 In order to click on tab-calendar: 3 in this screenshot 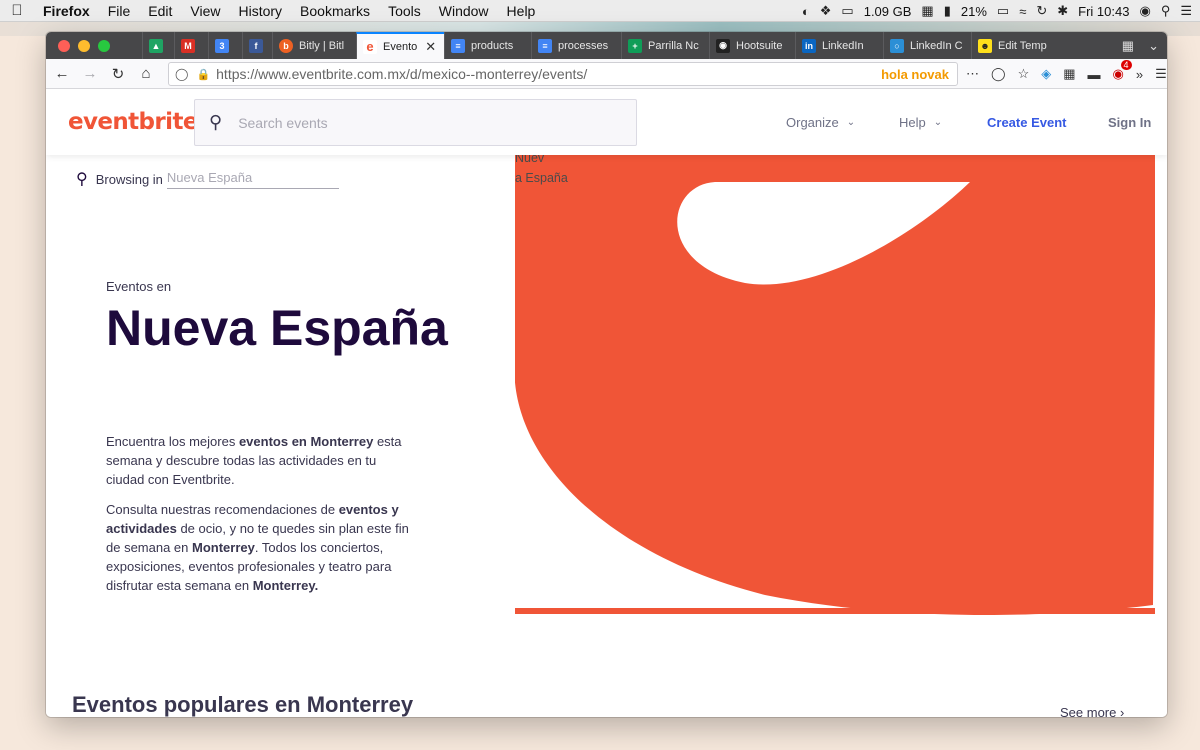, I will do `click(225, 45)`.